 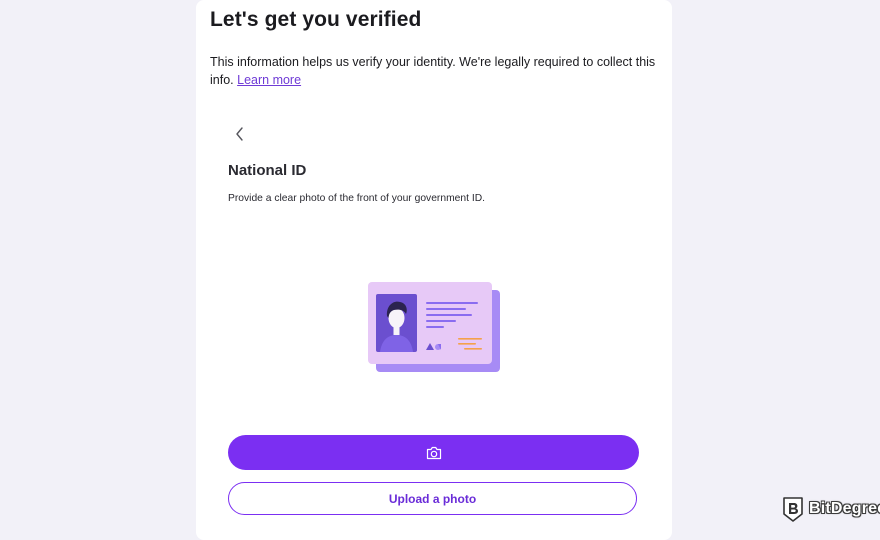 What do you see at coordinates (269, 80) in the screenshot?
I see `learn-more-link: Learn more` at bounding box center [269, 80].